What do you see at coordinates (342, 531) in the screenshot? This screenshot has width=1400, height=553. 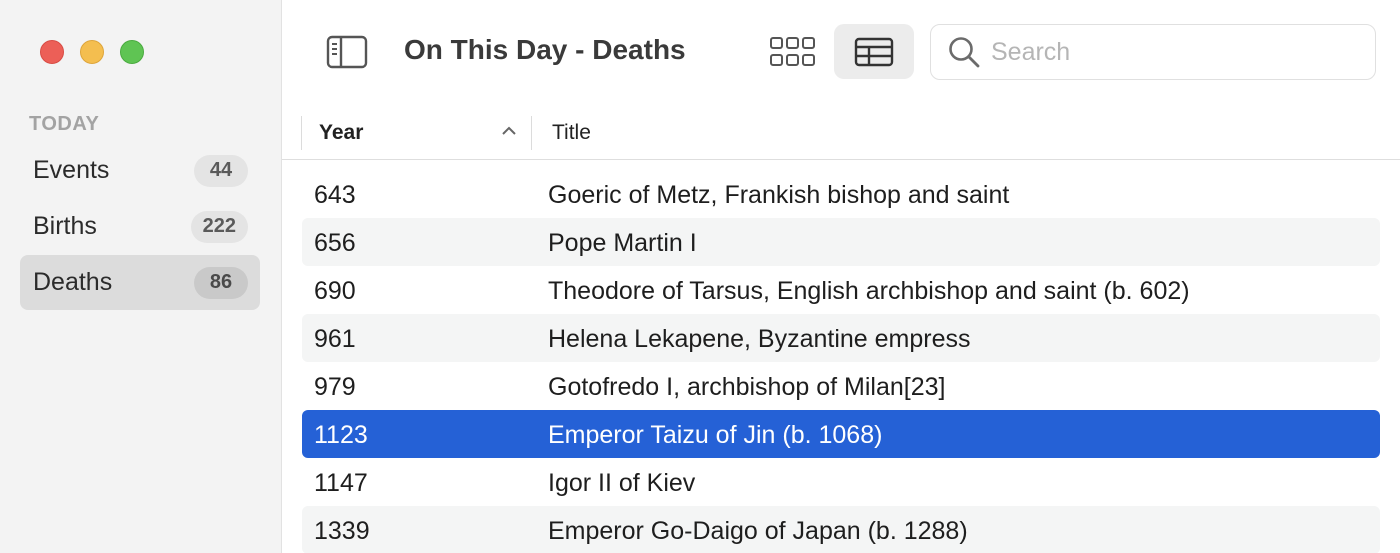 I see `cell-year: 1339` at bounding box center [342, 531].